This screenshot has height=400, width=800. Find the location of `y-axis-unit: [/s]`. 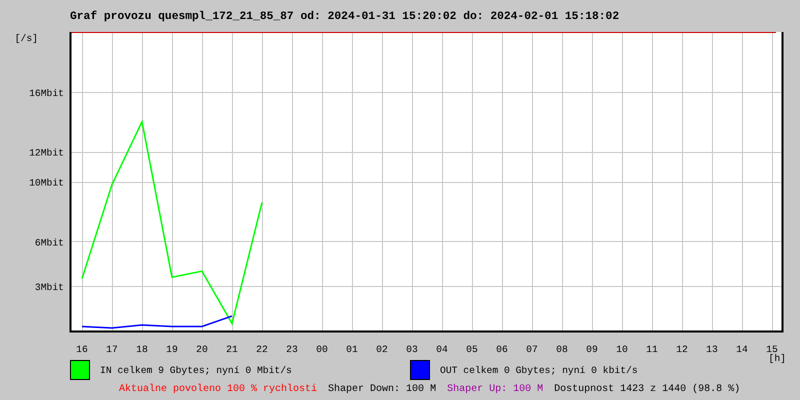

y-axis-unit: [/s] is located at coordinates (26, 38).